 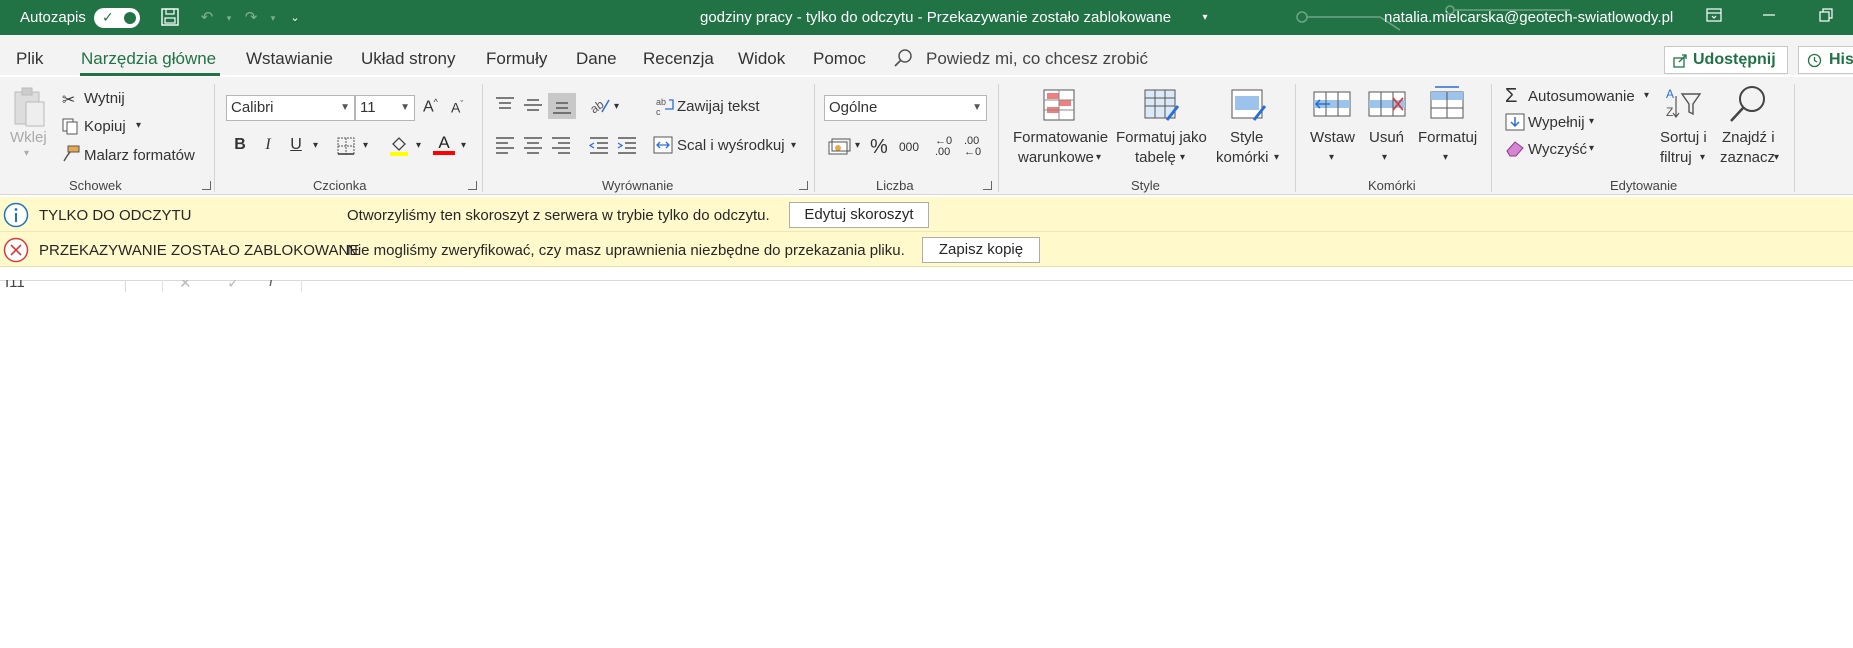 What do you see at coordinates (857, 145) in the screenshot?
I see `accounting-dropdown-icon: ▾` at bounding box center [857, 145].